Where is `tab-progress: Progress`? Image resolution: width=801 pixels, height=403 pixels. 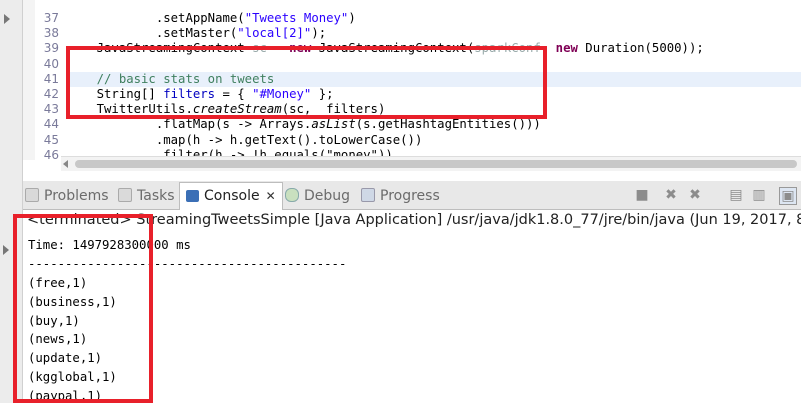
tab-progress: Progress is located at coordinates (400, 196).